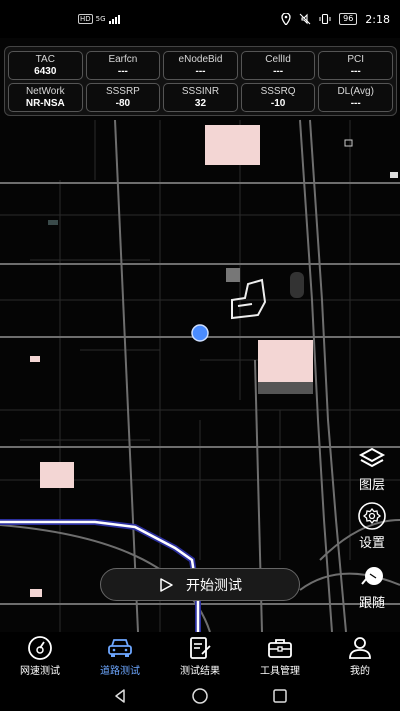  I want to click on vibrate-icon, so click(325, 19).